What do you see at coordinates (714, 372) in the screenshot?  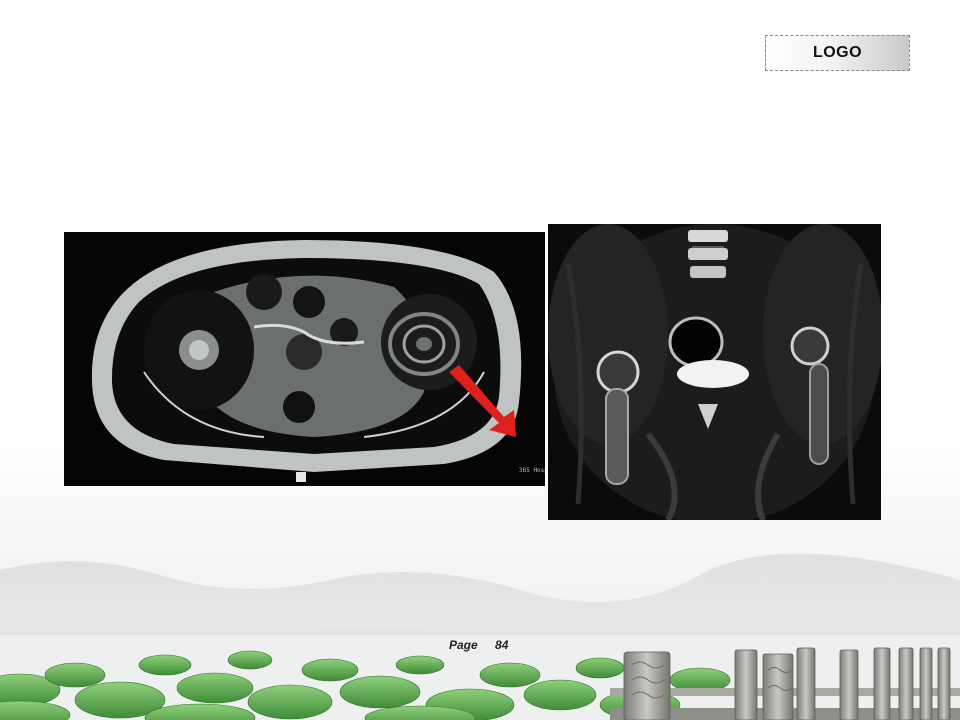 I see `coronal-mri-image` at bounding box center [714, 372].